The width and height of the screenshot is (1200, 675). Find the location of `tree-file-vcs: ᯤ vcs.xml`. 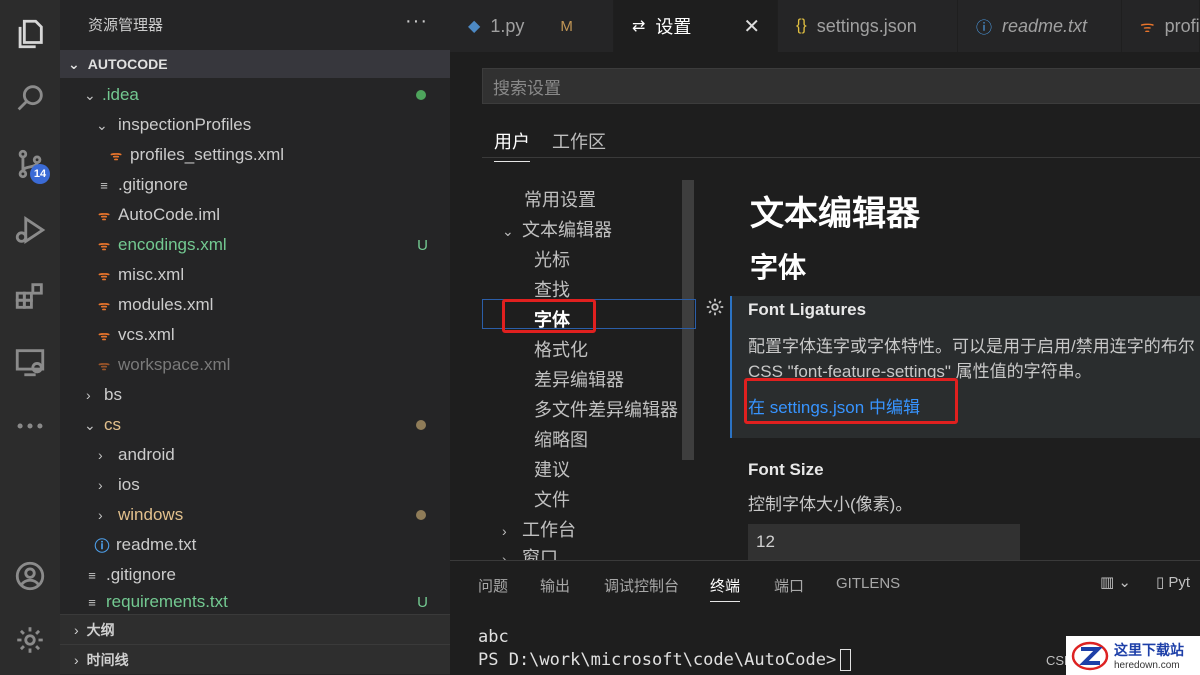

tree-file-vcs: ᯤ vcs.xml is located at coordinates (255, 335).